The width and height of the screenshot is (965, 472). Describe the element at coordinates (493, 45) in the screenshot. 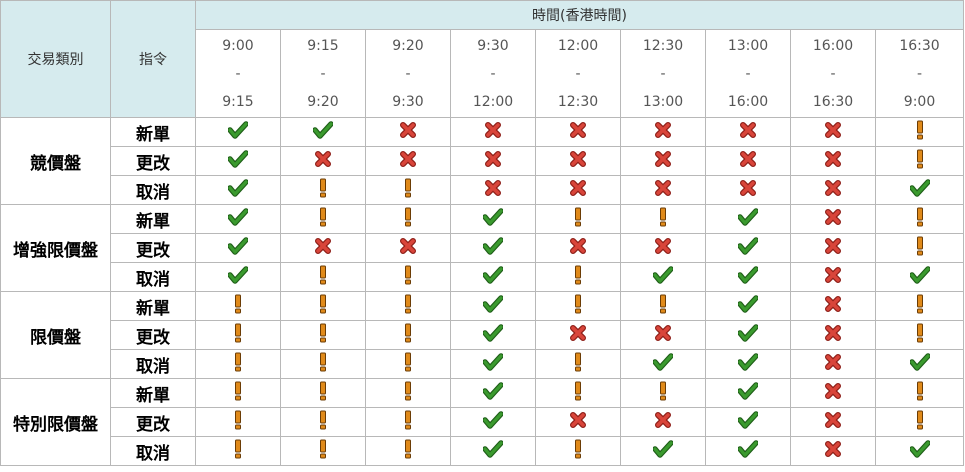

I see `time-slot-start: 9:30` at that location.